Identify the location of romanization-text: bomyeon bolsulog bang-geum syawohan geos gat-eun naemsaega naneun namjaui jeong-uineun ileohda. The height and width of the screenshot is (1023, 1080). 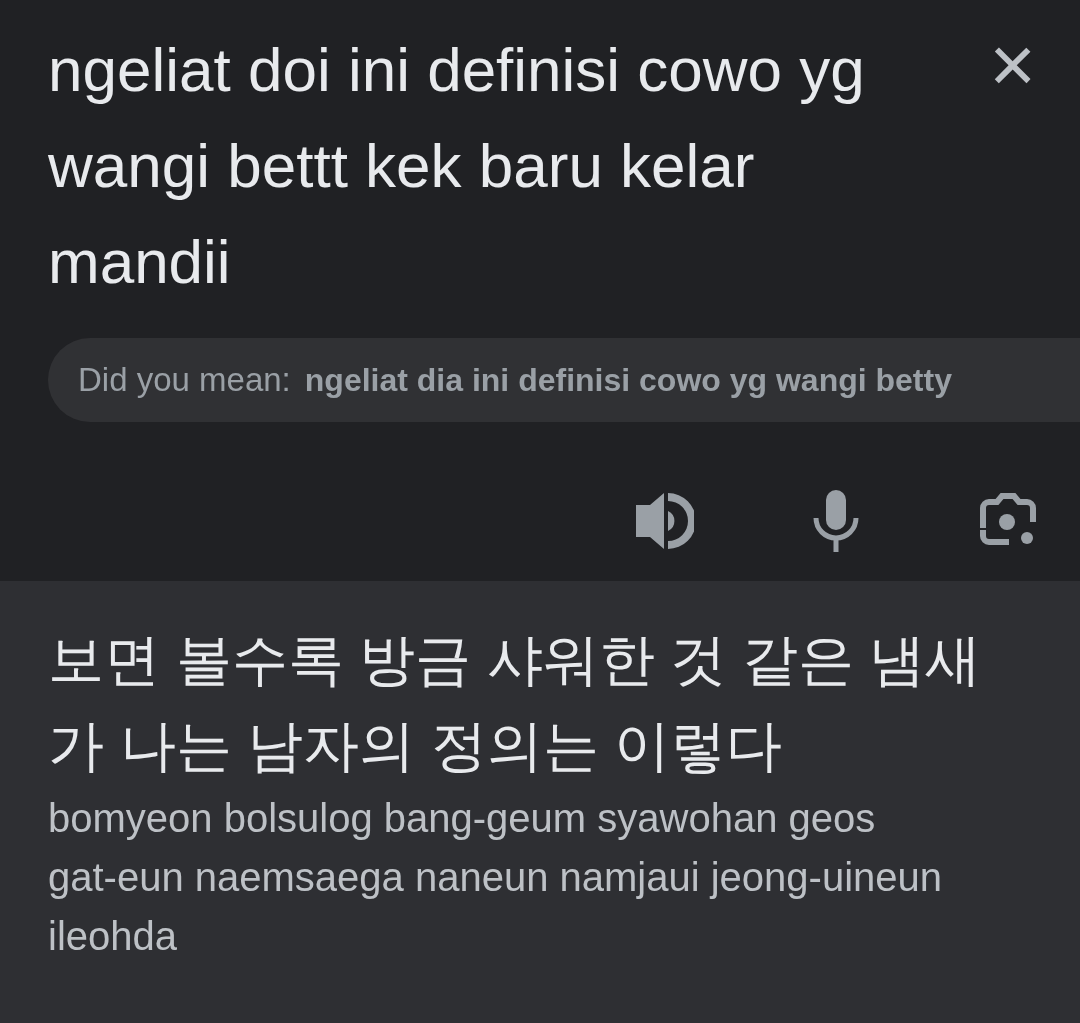
(496, 877).